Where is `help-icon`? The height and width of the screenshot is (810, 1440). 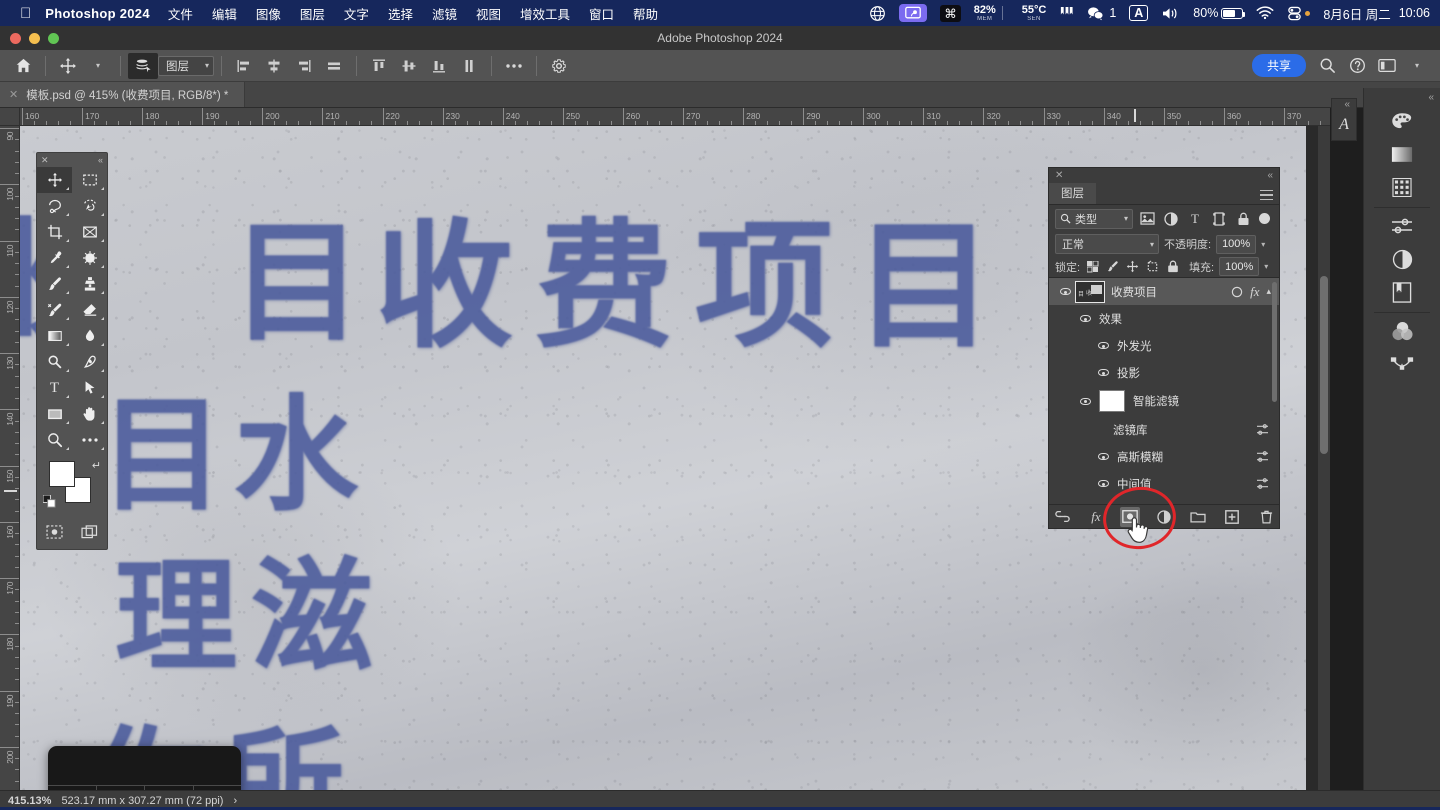
help-icon is located at coordinates (1357, 66).